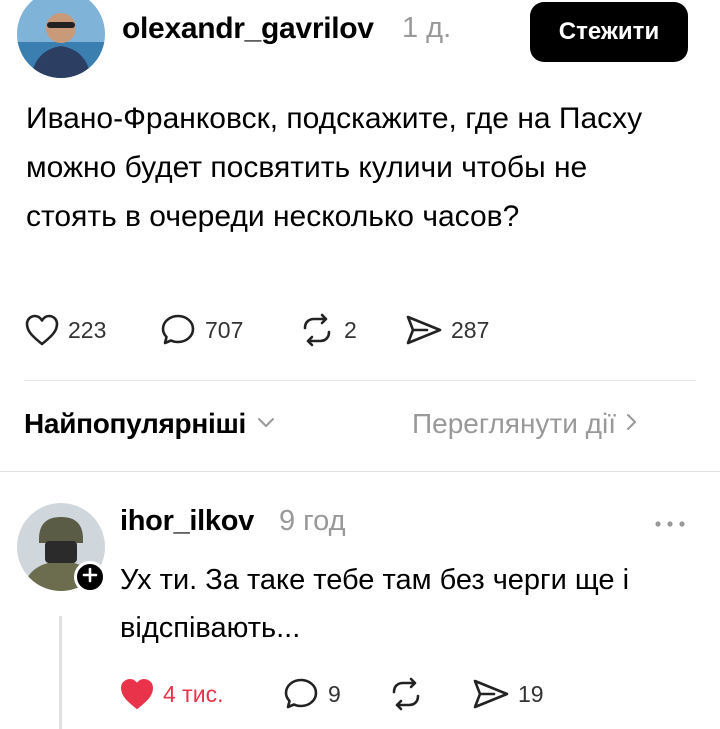  Describe the element at coordinates (187, 521) in the screenshot. I see `reply-username: ihor_ilkov` at that location.